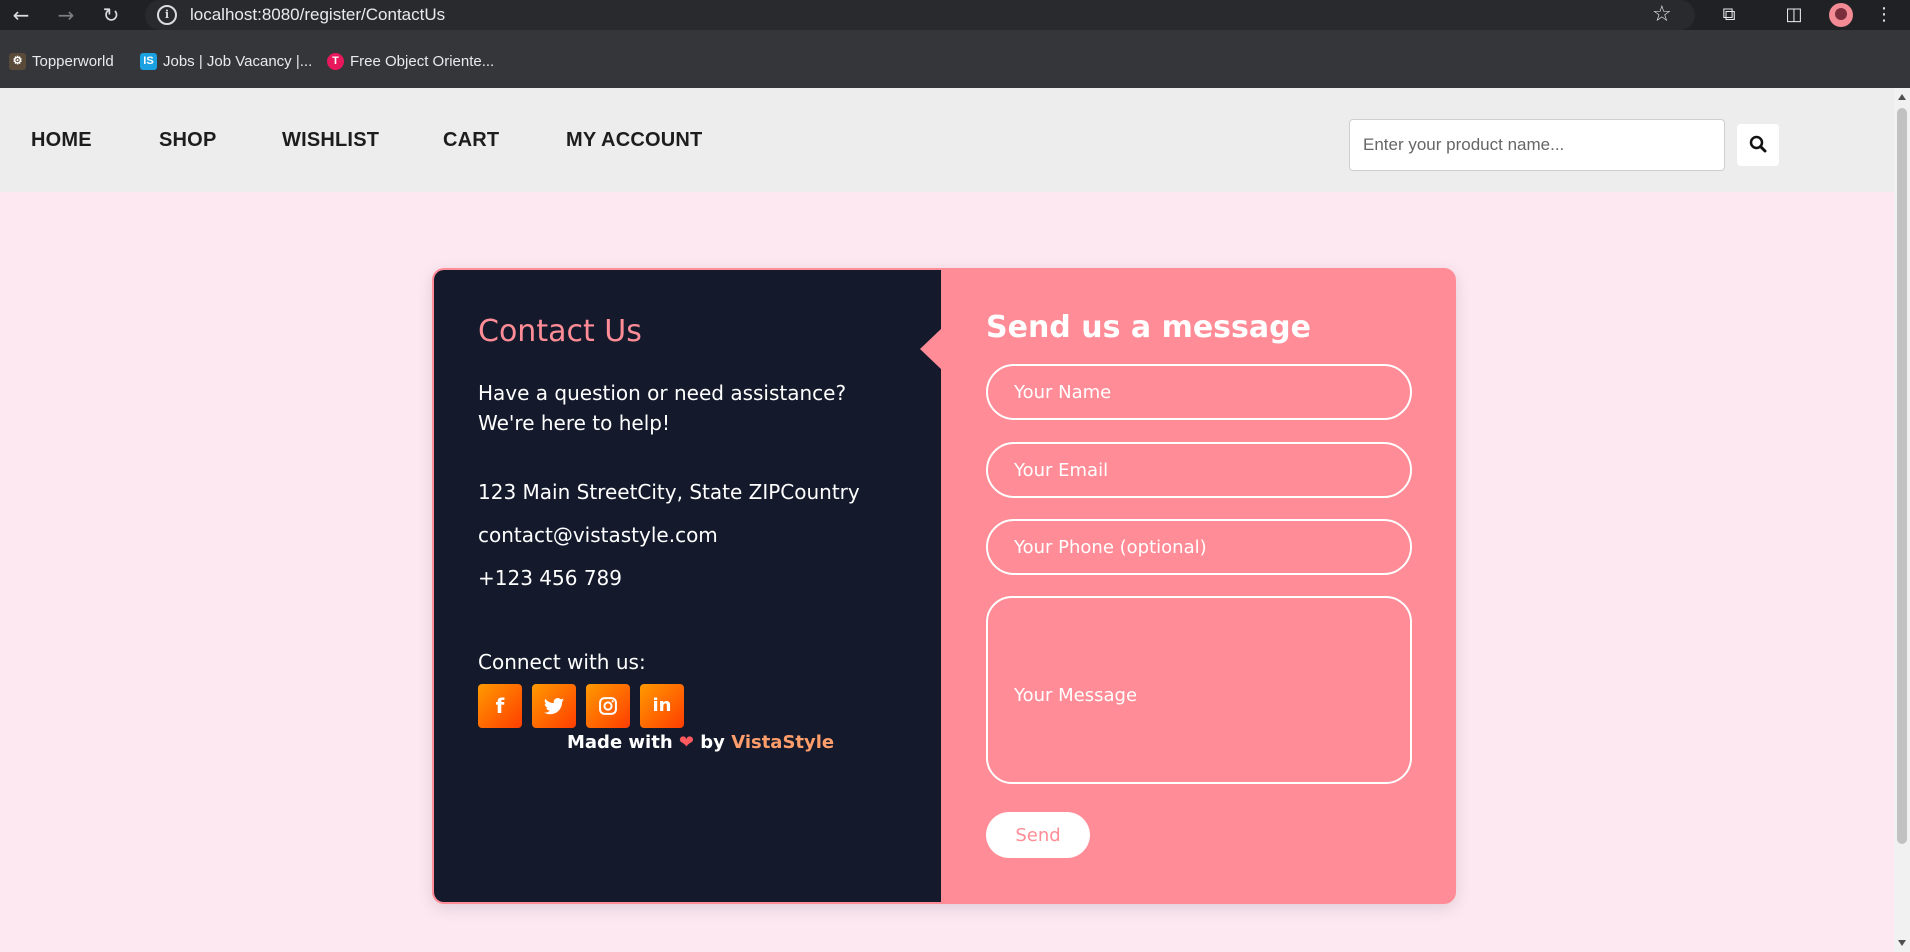 The width and height of the screenshot is (1910, 952). Describe the element at coordinates (1038, 835) in the screenshot. I see `send-button: Send` at that location.